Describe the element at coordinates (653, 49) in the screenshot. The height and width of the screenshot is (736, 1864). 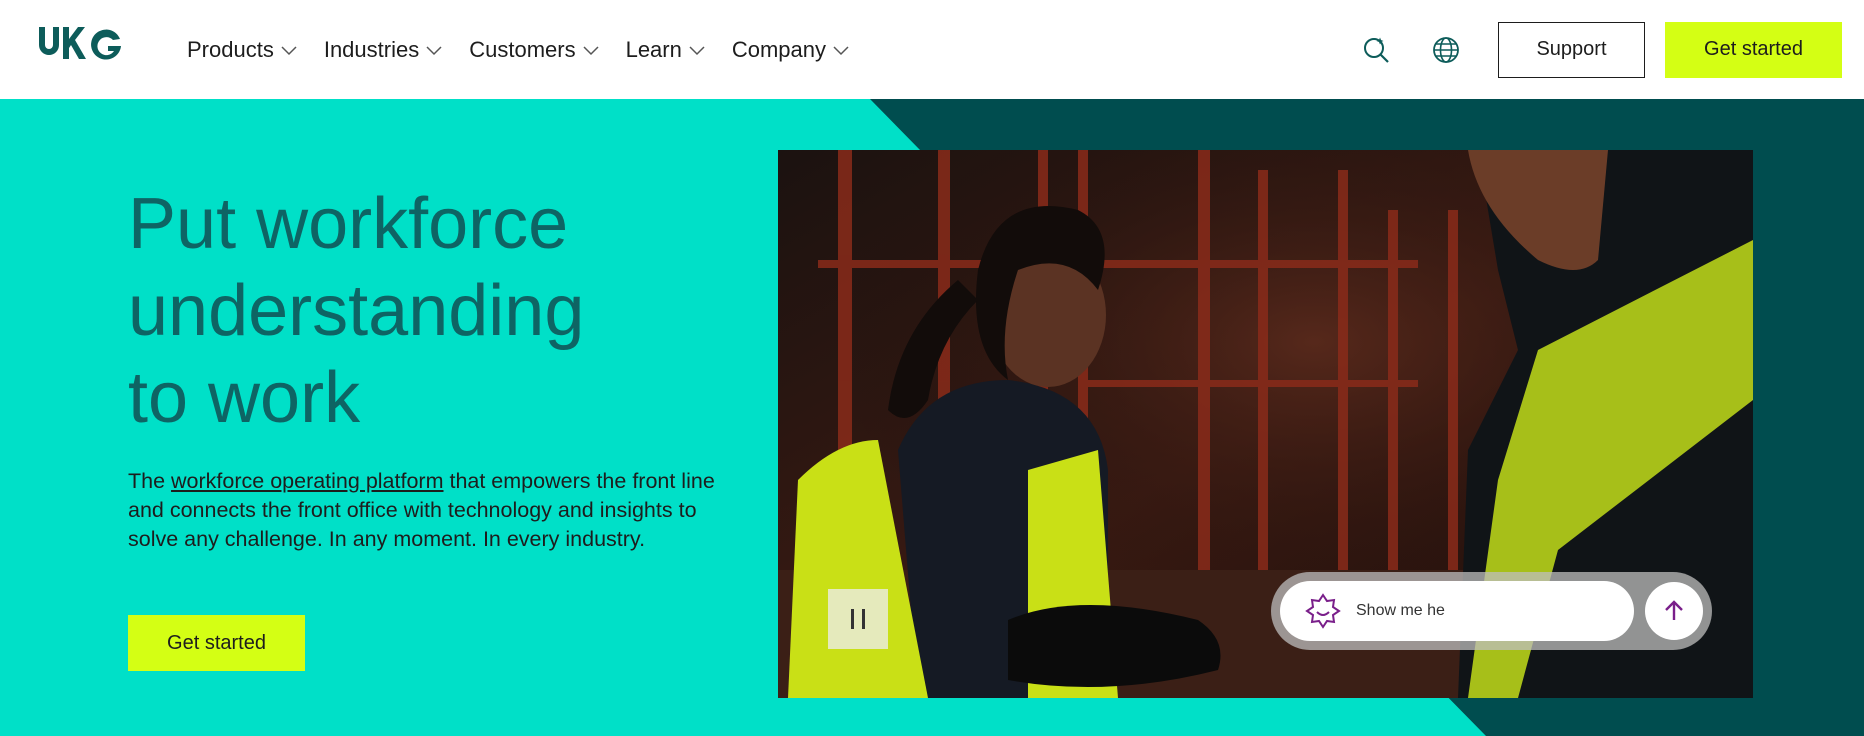
I see `nav-learn-label: Learn` at that location.